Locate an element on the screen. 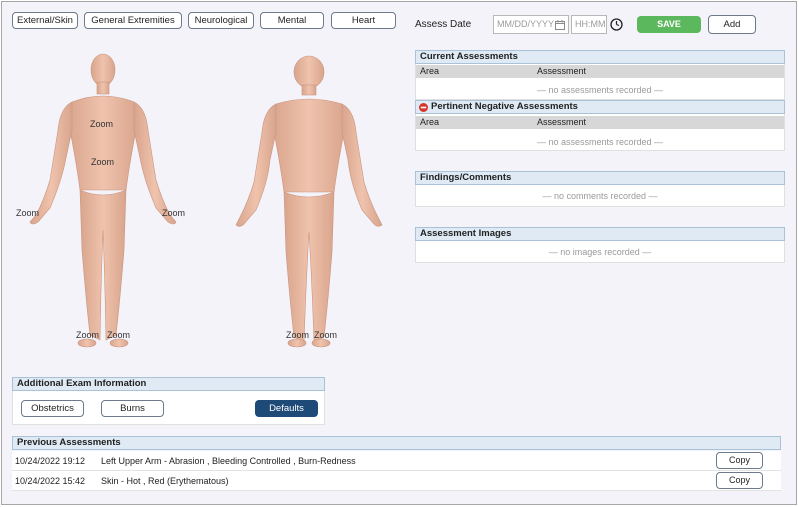 The width and height of the screenshot is (799, 507). current-assessments-empty: — no assessments recorded — is located at coordinates (600, 90).